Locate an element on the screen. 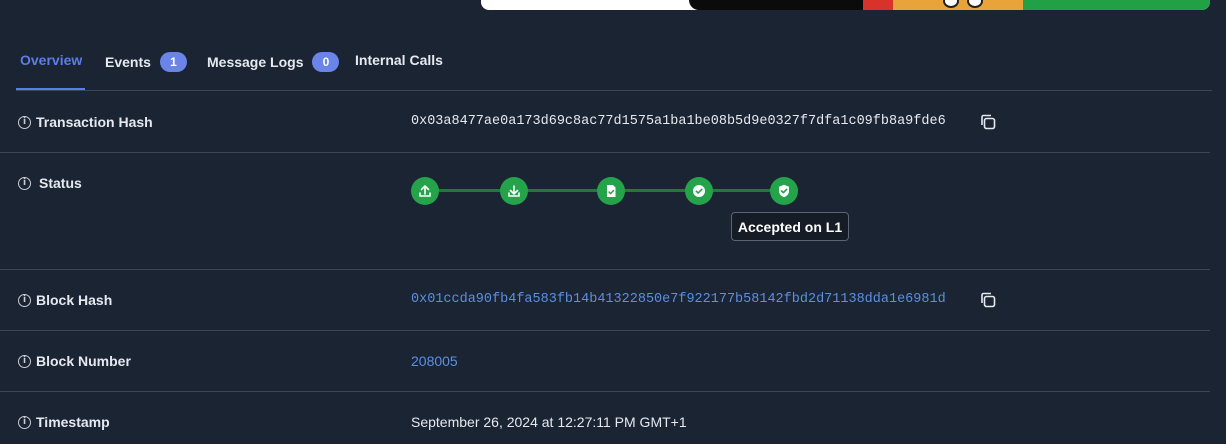 The image size is (1226, 444). events-count-badge: 1 is located at coordinates (173, 62).